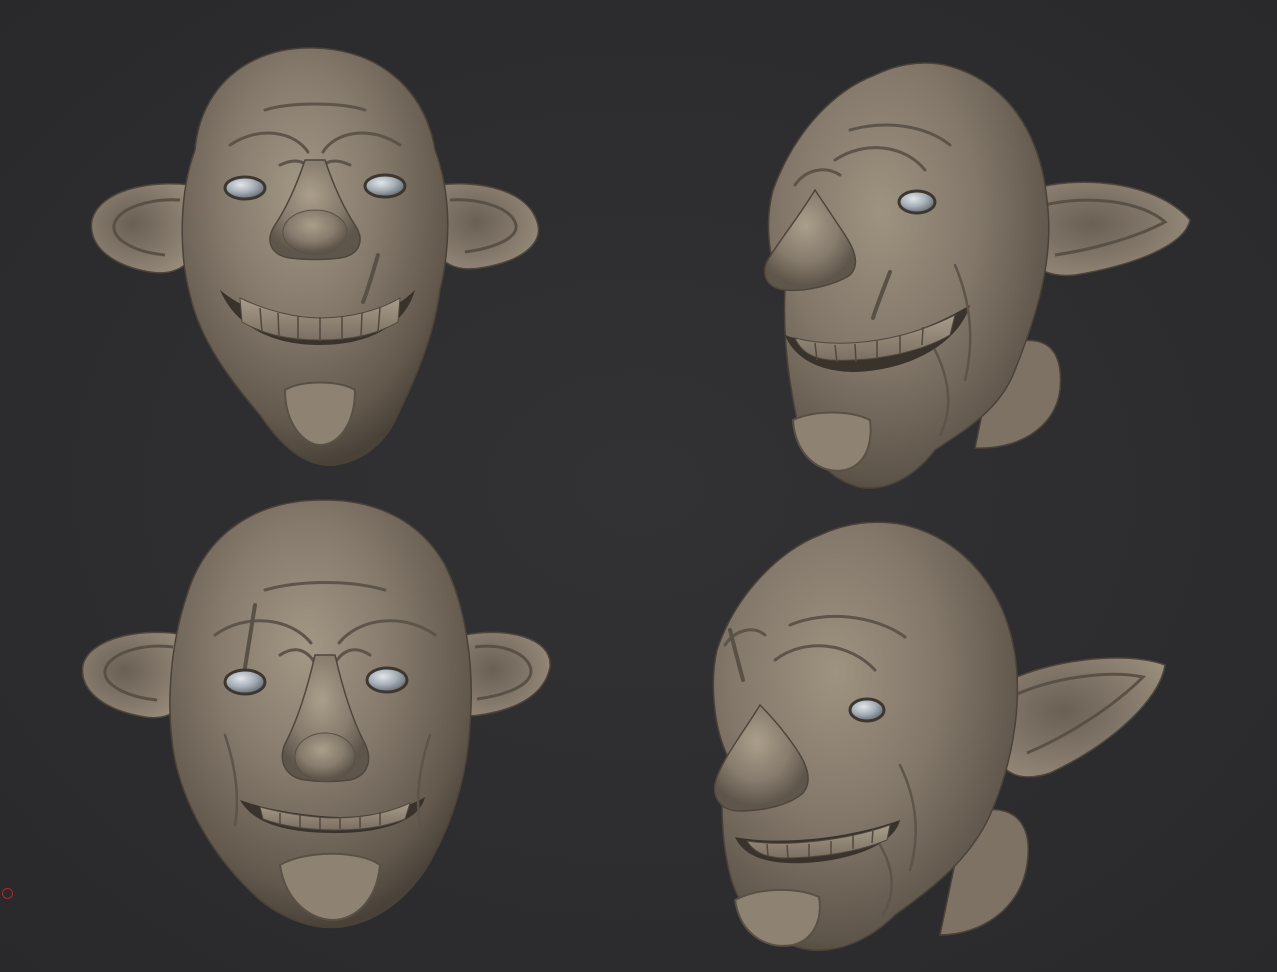 This screenshot has height=972, width=1277. Describe the element at coordinates (977, 275) in the screenshot. I see `three-quarter-view-smile` at that location.